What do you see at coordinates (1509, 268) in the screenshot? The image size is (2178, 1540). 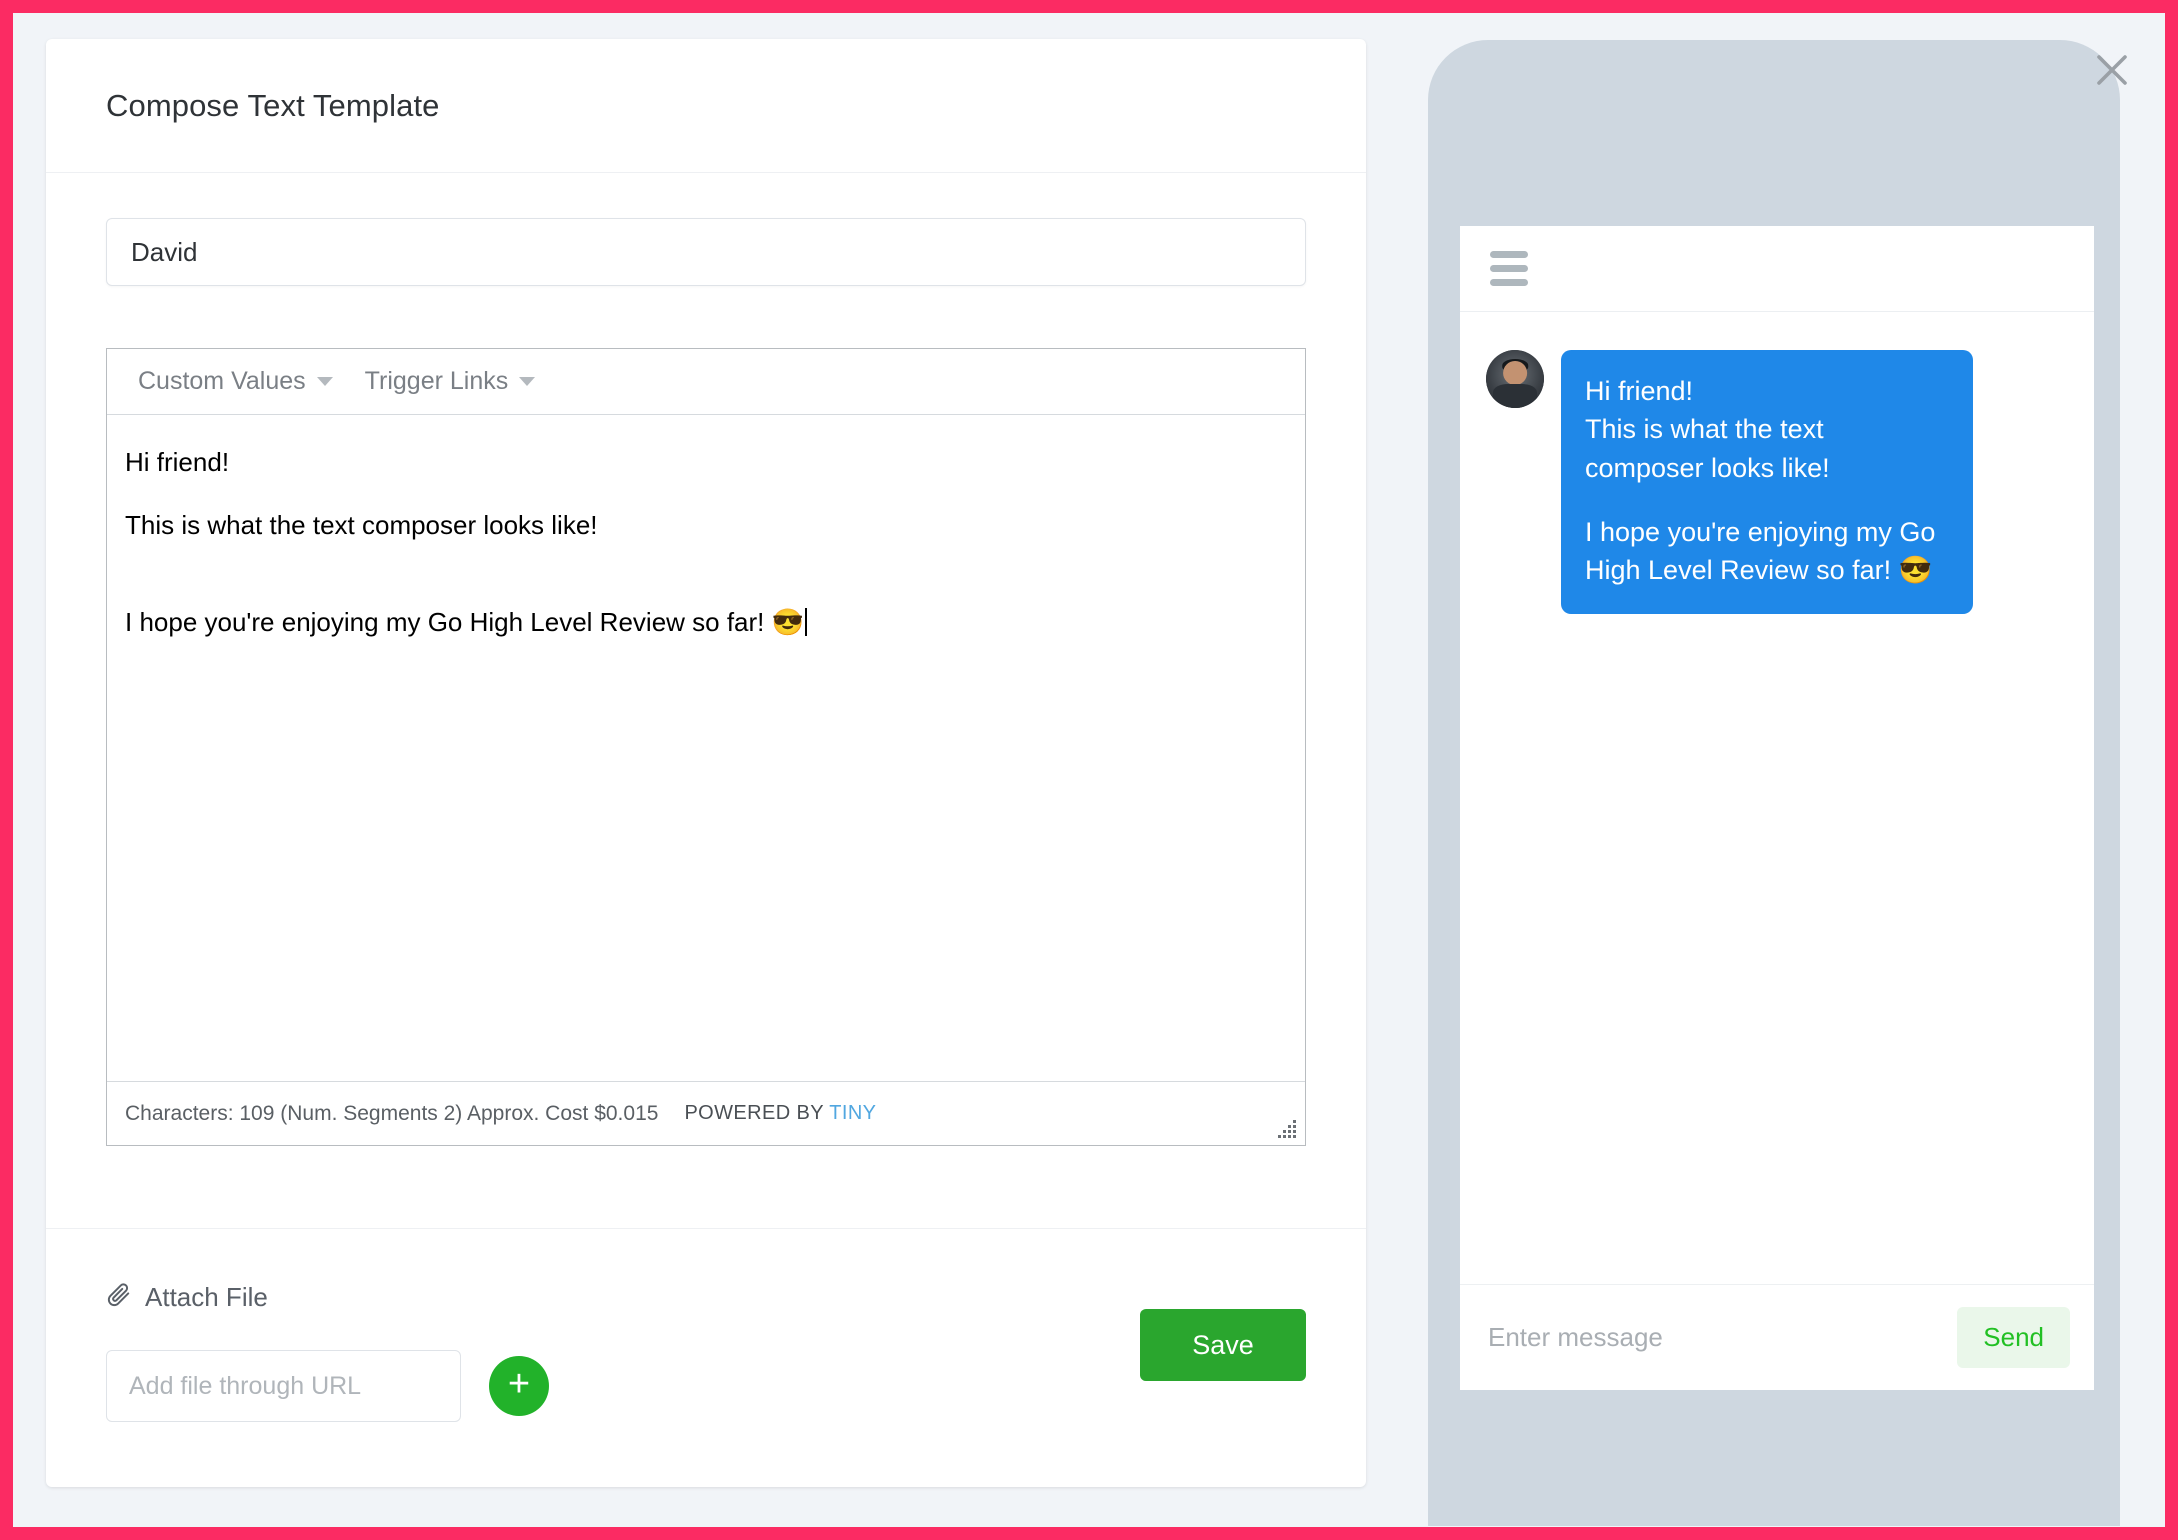 I see `hamburger-menu-icon` at bounding box center [1509, 268].